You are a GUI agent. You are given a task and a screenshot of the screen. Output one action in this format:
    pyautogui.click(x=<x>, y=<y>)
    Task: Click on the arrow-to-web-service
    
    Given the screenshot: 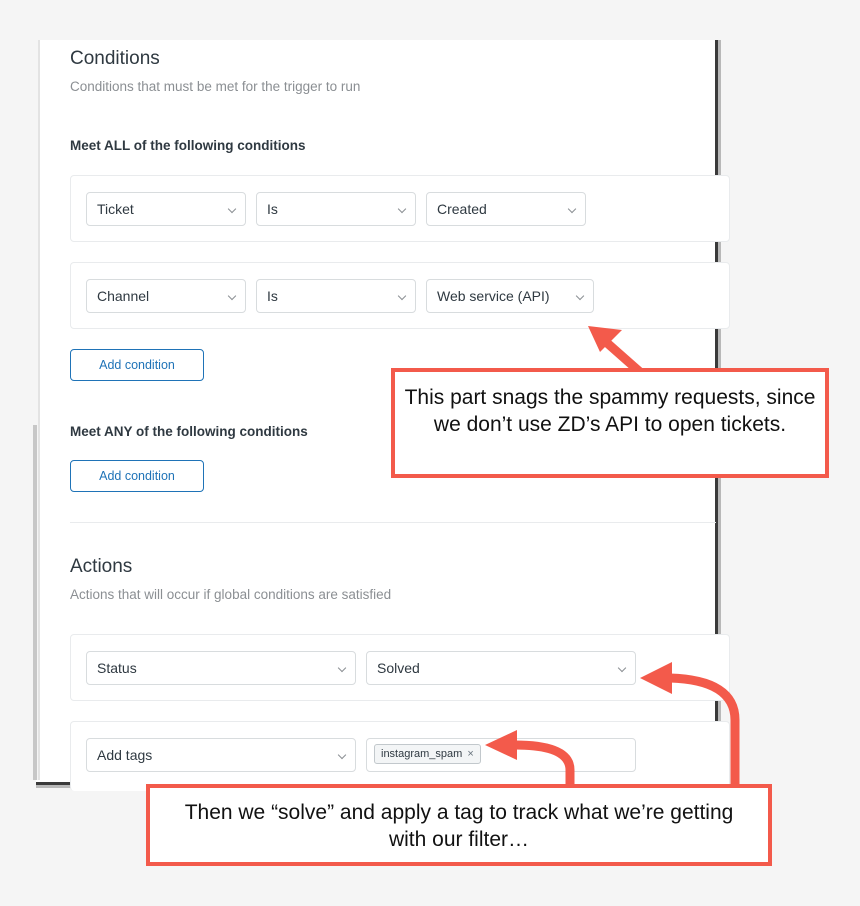 What is the action you would take?
    pyautogui.click(x=615, y=351)
    